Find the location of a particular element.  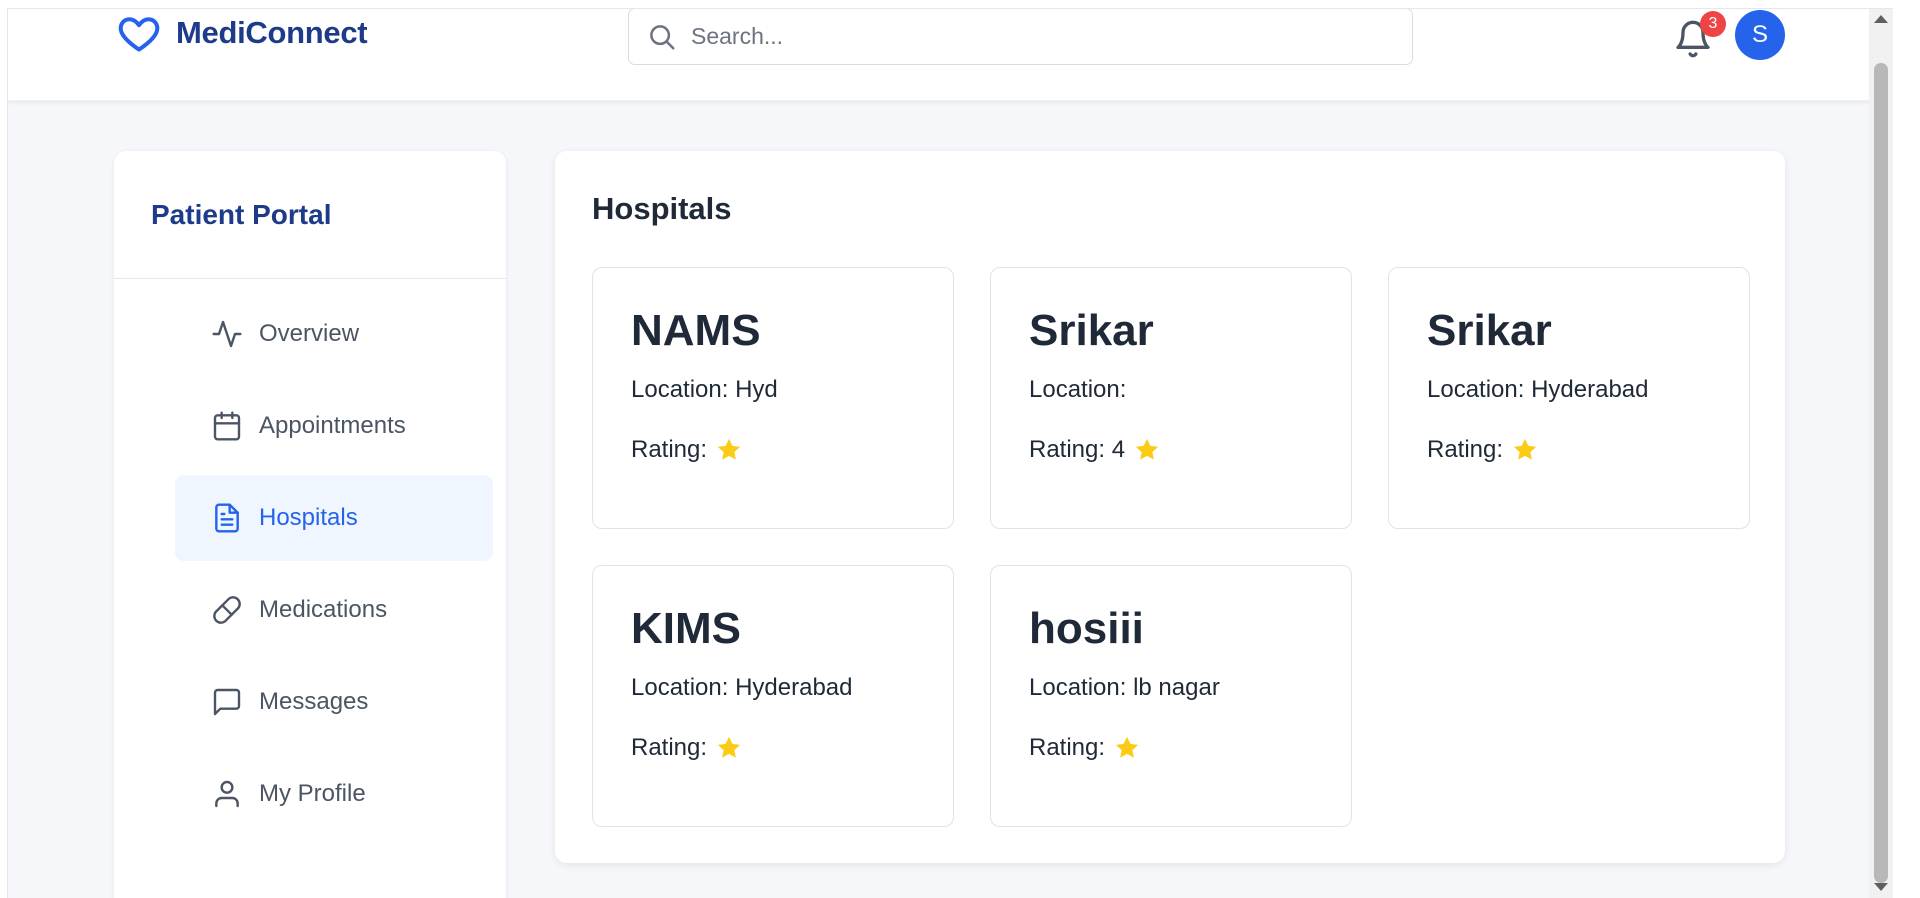

logo: MediConnect is located at coordinates (241, 33).